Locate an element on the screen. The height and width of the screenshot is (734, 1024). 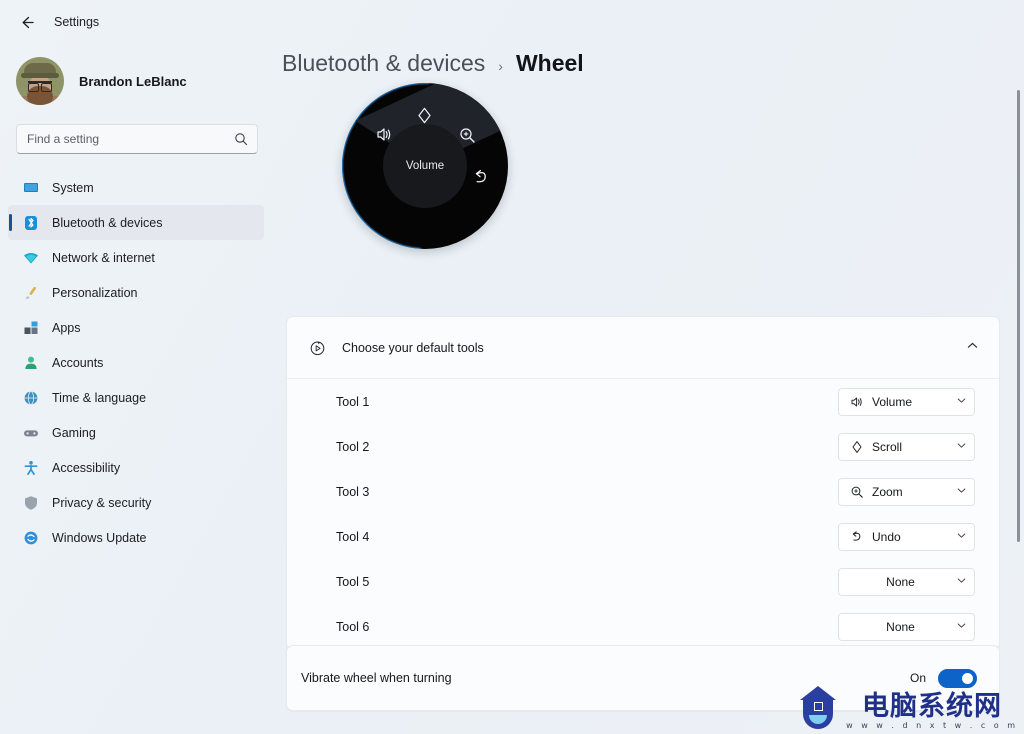
tool-label: Tool 4 is located at coordinates (353, 536).